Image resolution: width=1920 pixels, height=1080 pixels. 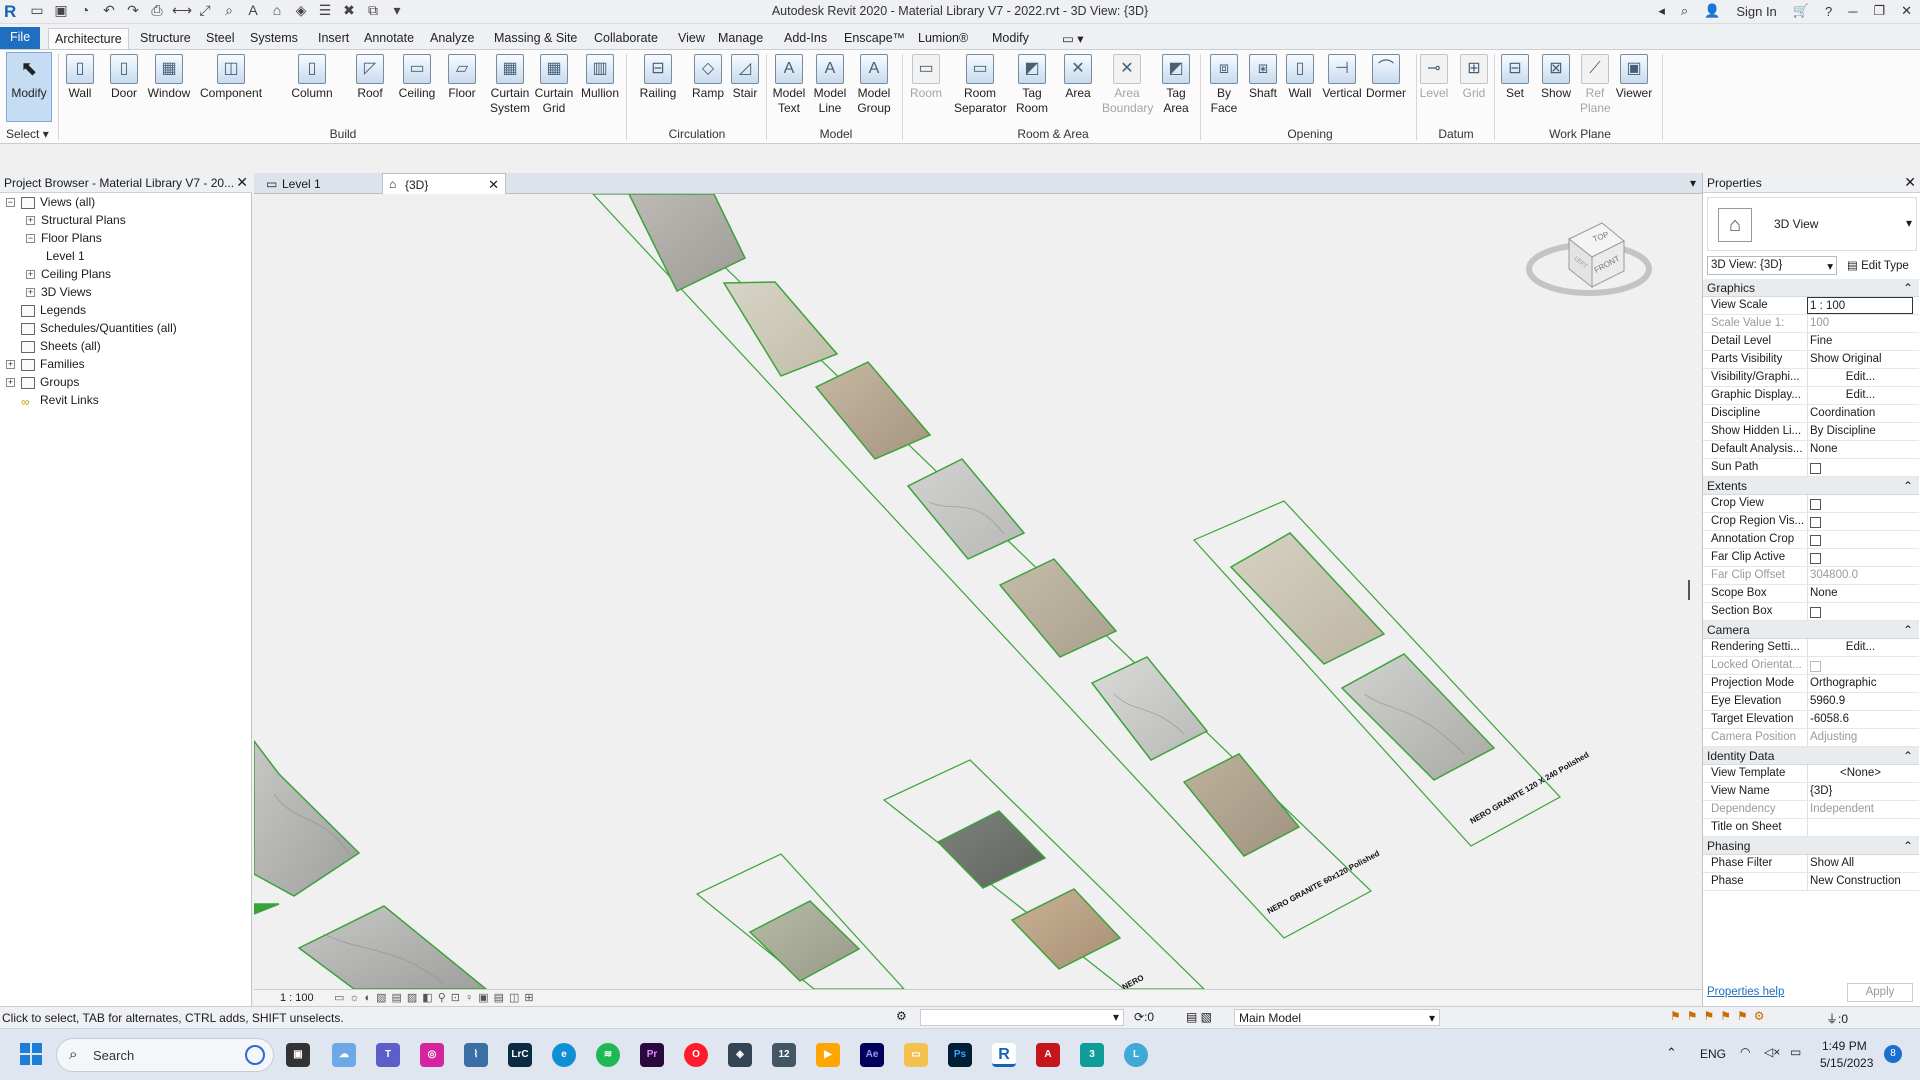 What do you see at coordinates (27, 134) in the screenshot?
I see `select-dropdown: Select ▾` at bounding box center [27, 134].